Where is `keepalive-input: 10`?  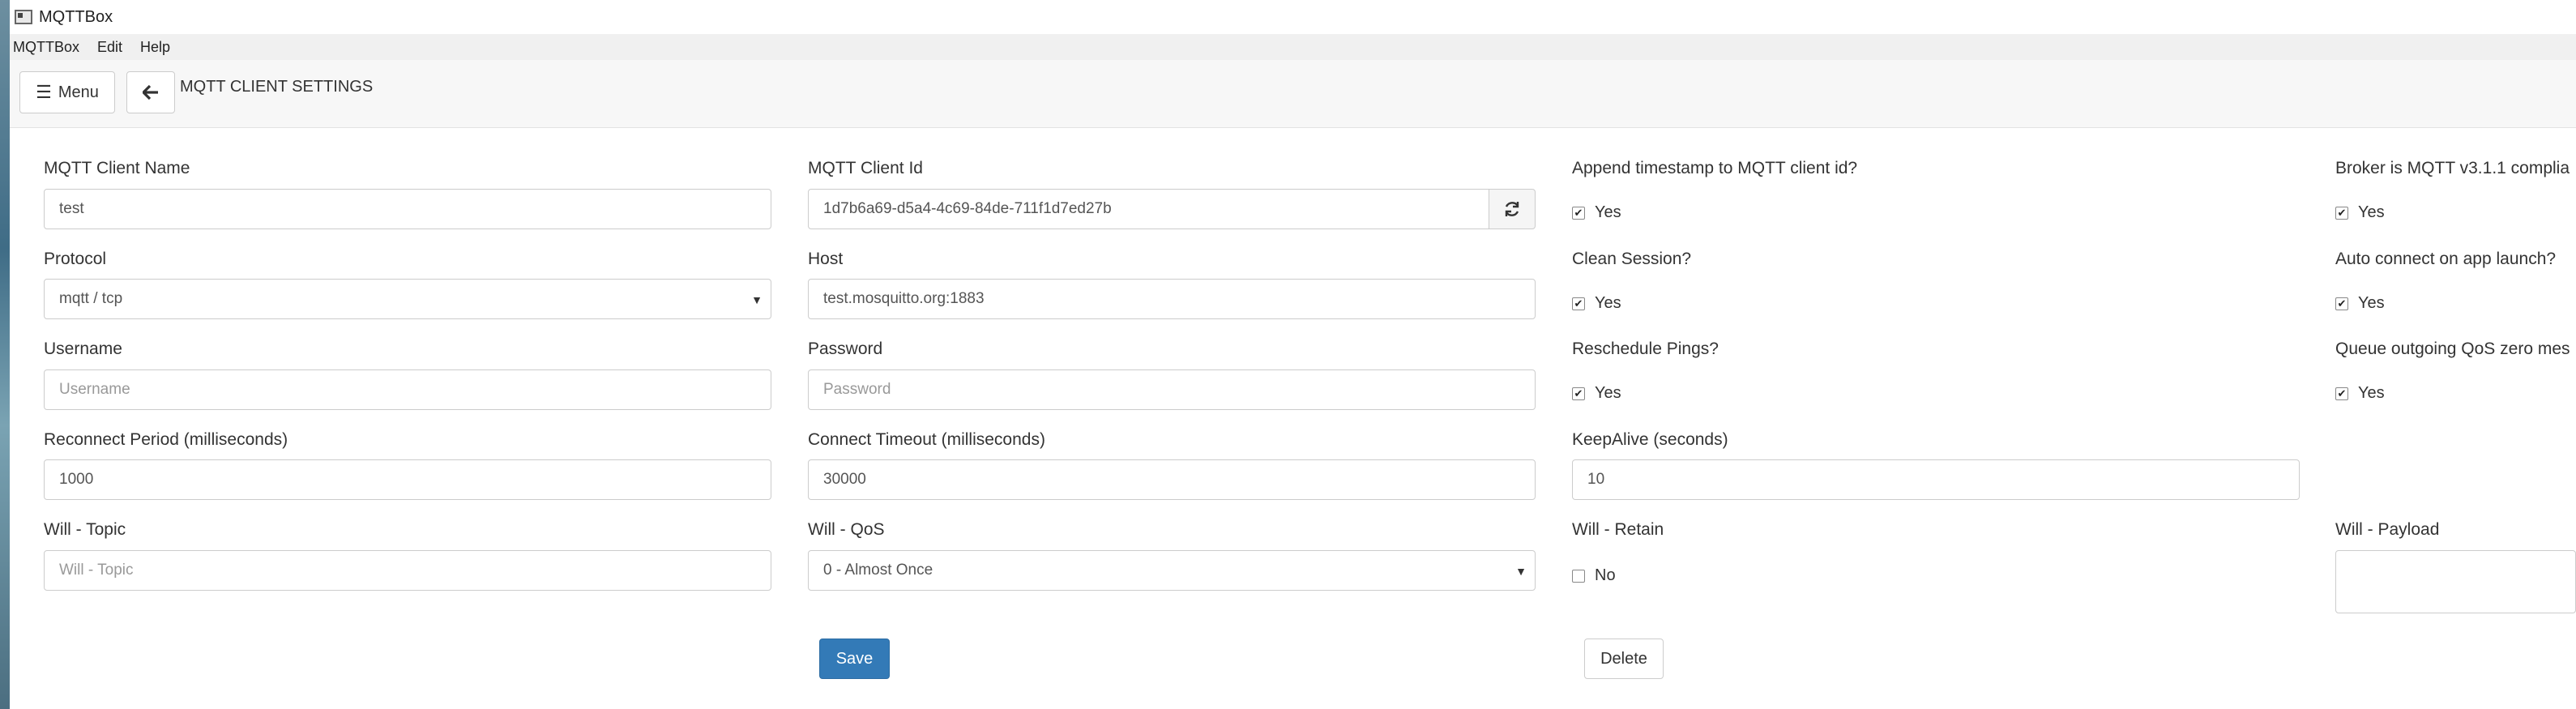 keepalive-input: 10 is located at coordinates (1936, 480).